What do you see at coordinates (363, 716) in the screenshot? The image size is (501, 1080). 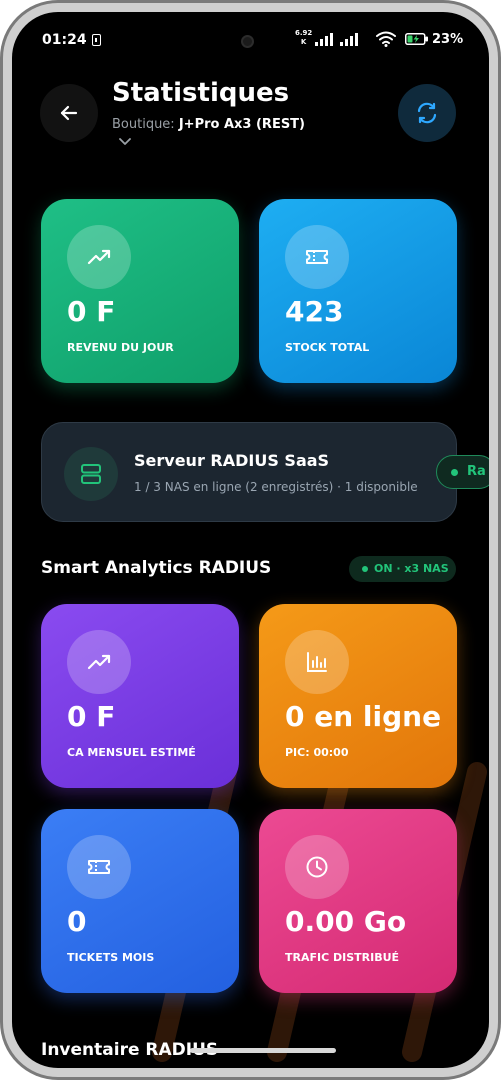 I see `online-users-value: 0 en ligne` at bounding box center [363, 716].